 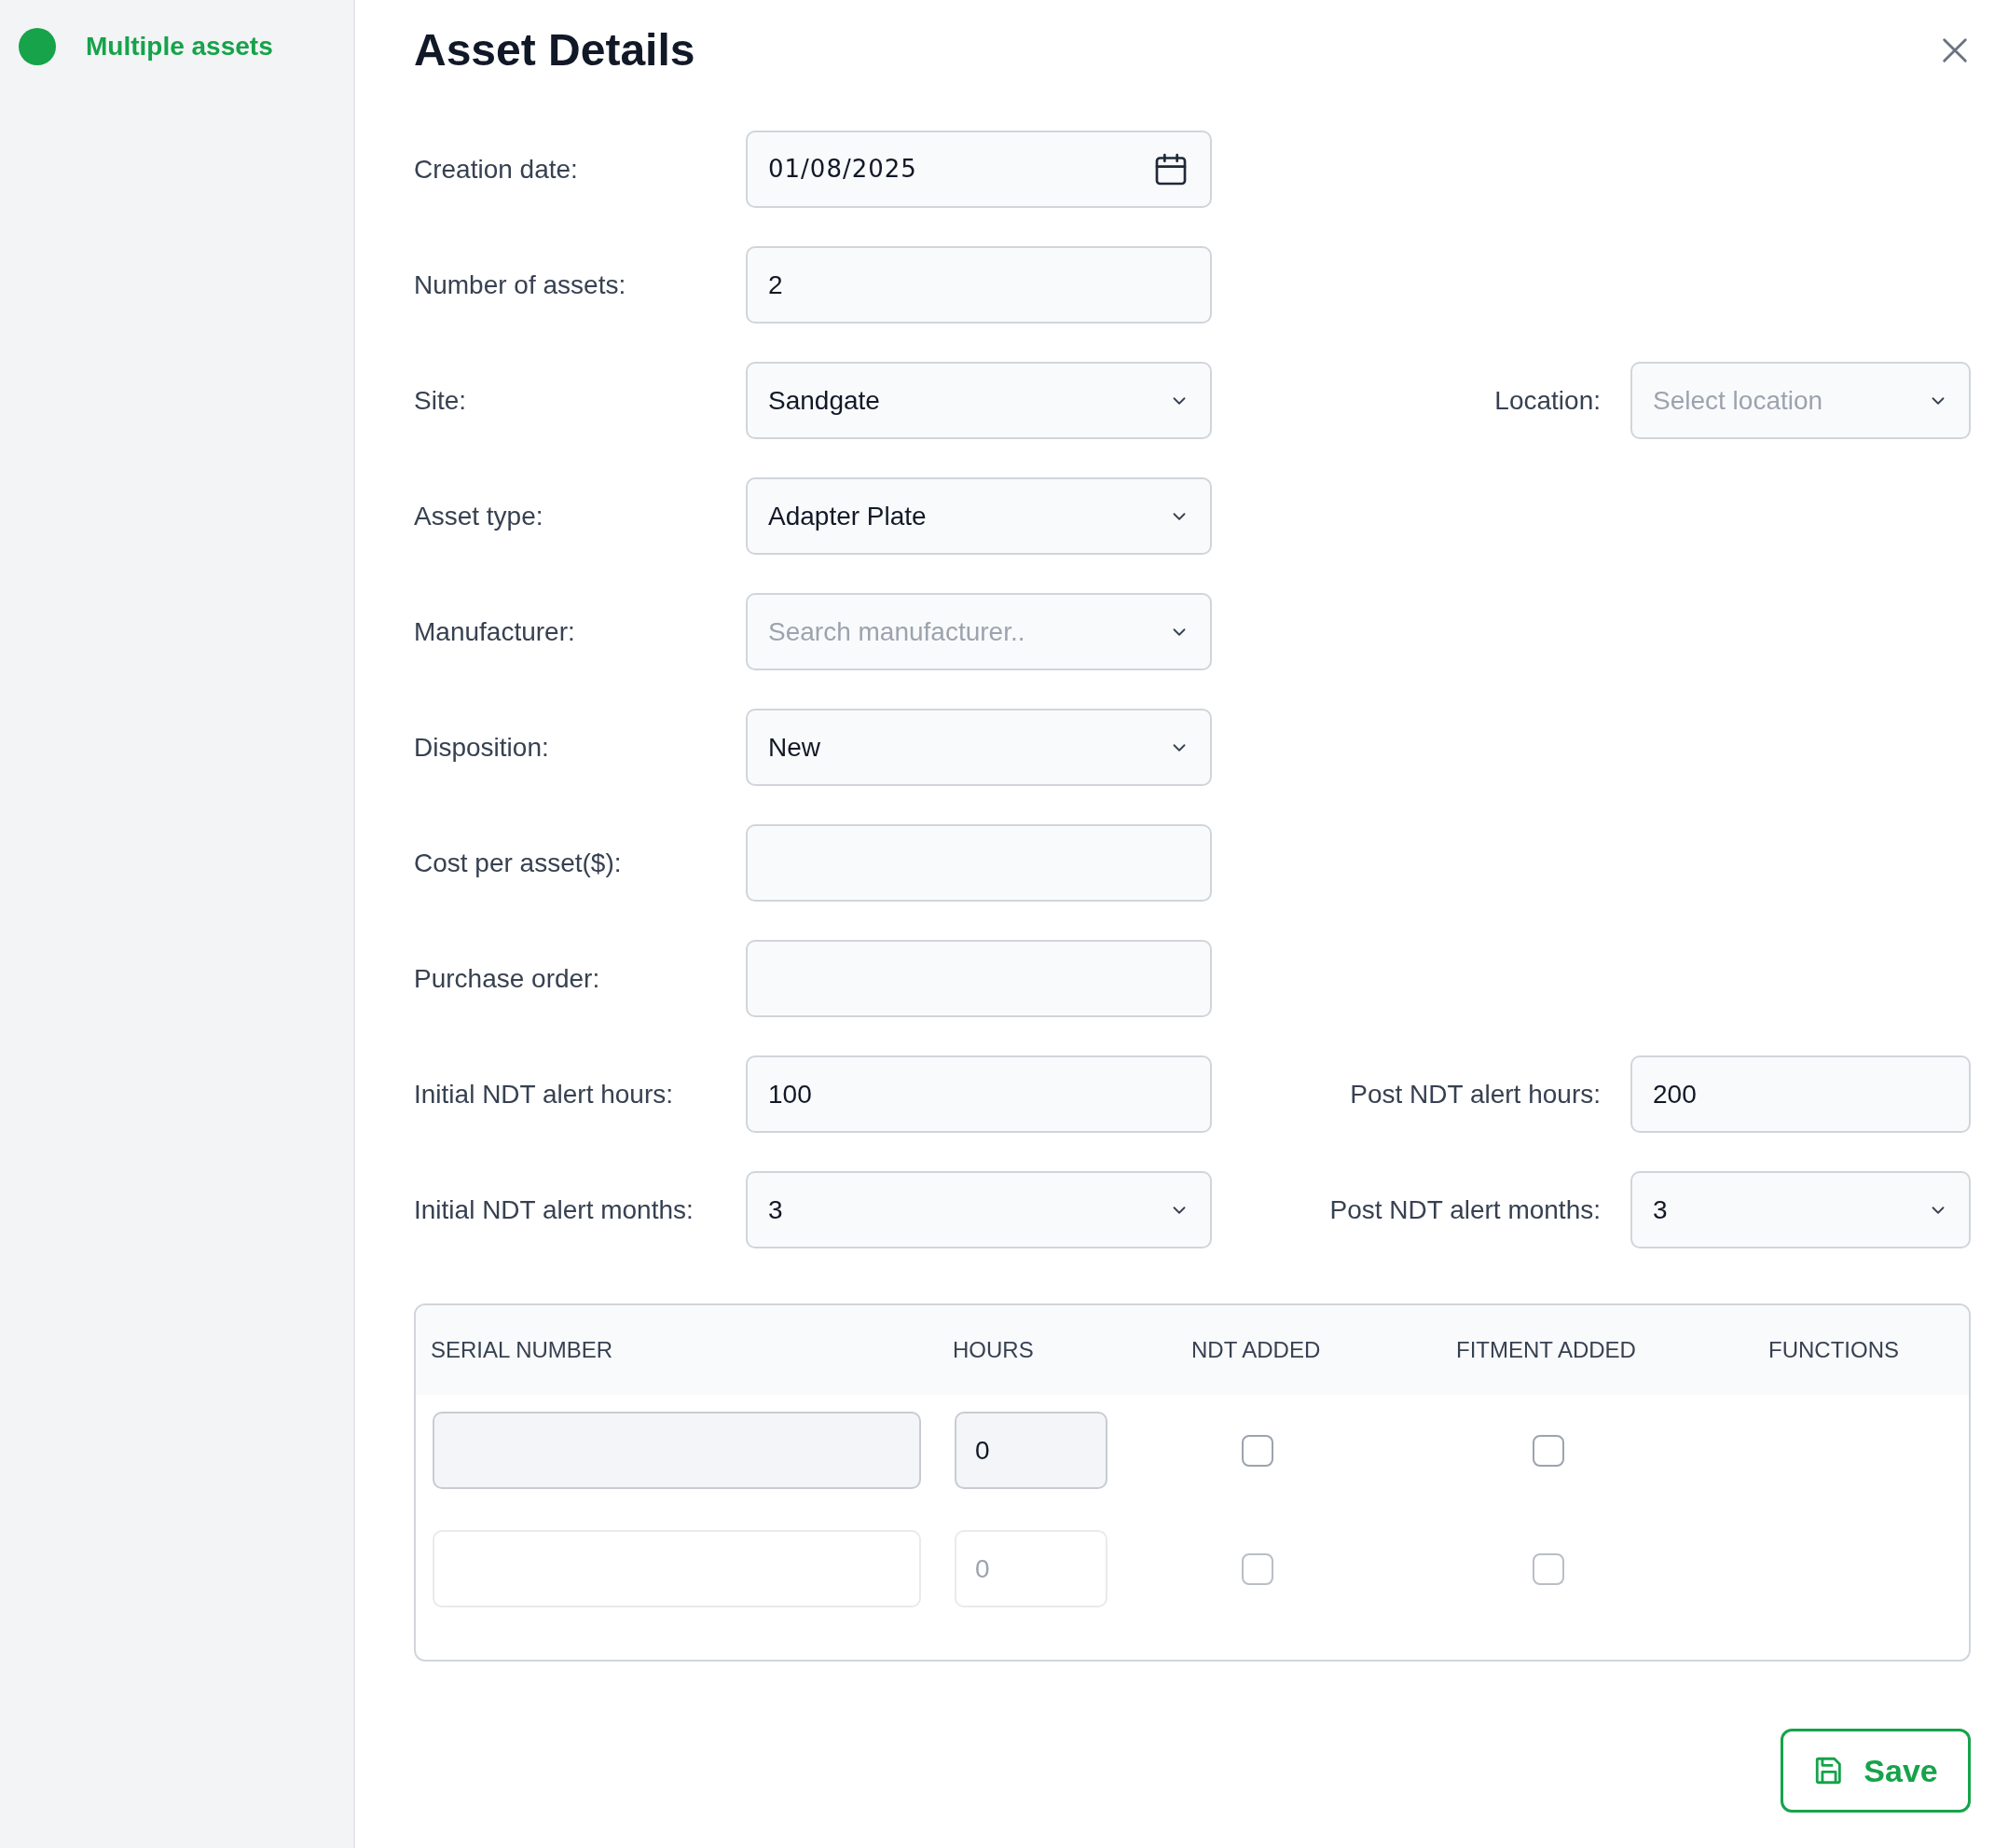 I want to click on column-header: FUNCTIONS, so click(x=1833, y=1350).